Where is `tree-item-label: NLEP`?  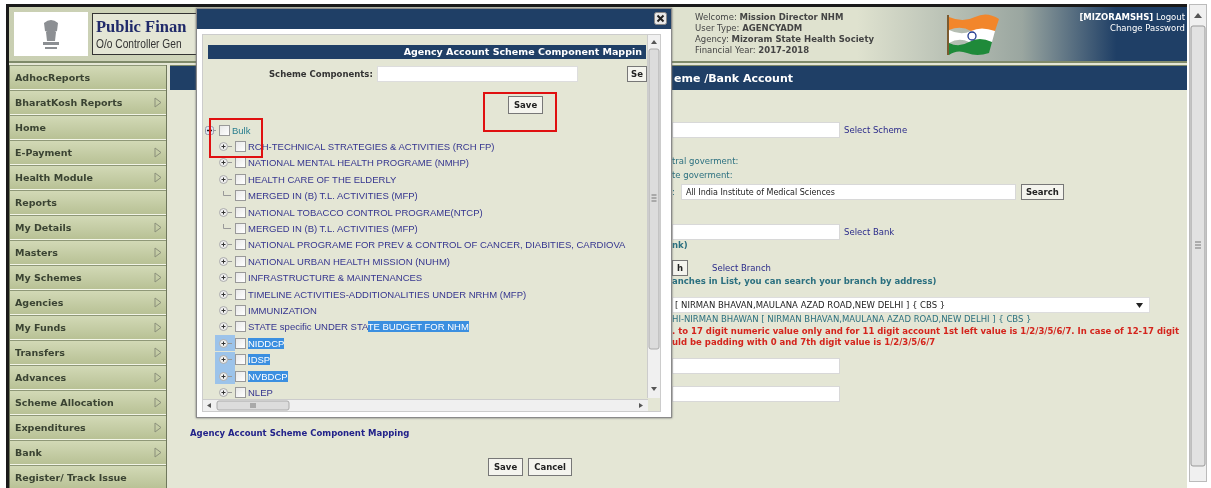 tree-item-label: NLEP is located at coordinates (260, 392).